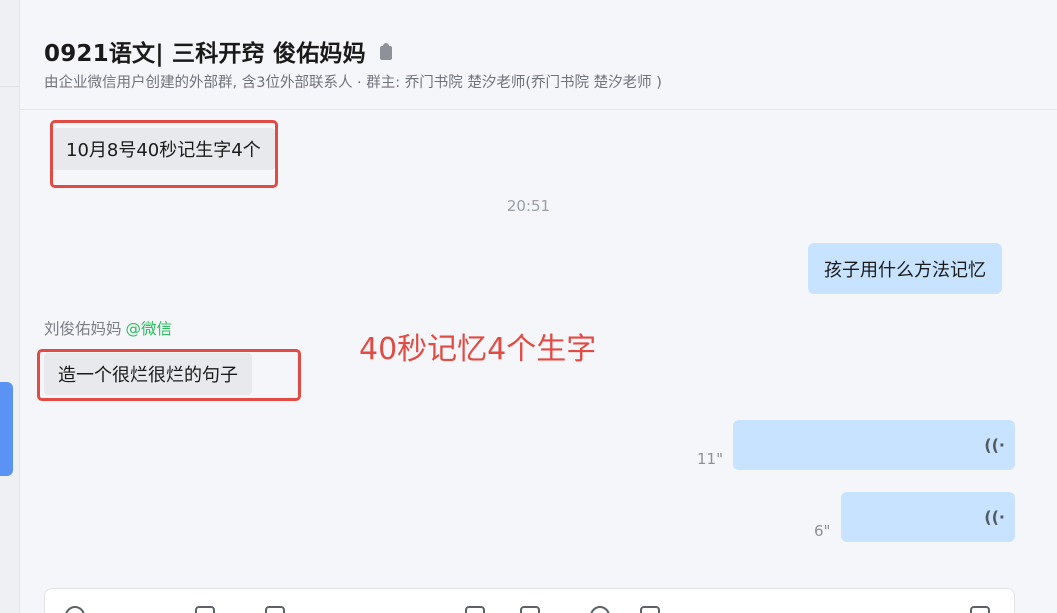  What do you see at coordinates (275, 609) in the screenshot?
I see `file-icon` at bounding box center [275, 609].